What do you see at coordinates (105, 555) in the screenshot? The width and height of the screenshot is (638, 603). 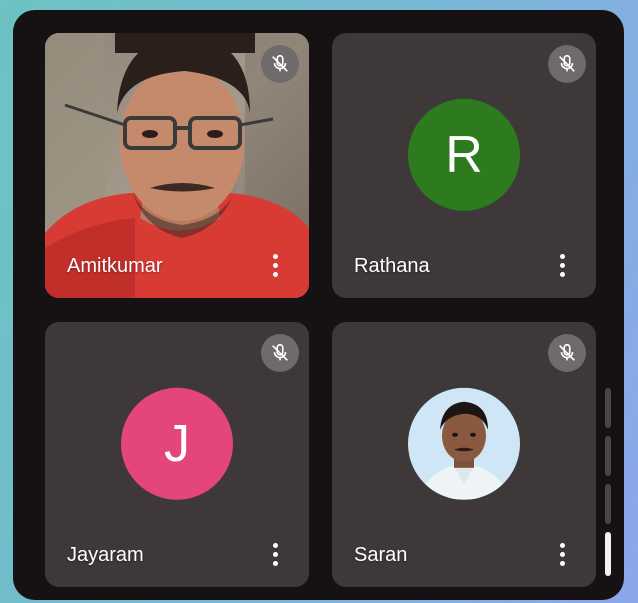 I see `participant-name: Jayaram` at bounding box center [105, 555].